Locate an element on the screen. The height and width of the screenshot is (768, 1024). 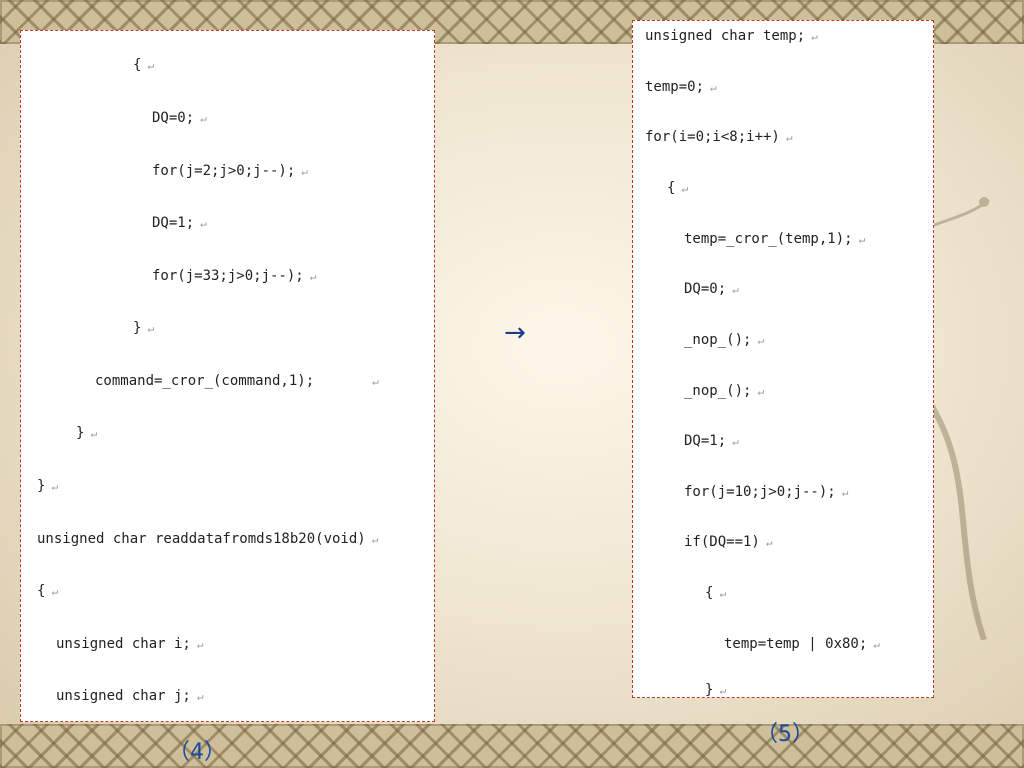
caption-4: （4） is located at coordinates (197, 752).